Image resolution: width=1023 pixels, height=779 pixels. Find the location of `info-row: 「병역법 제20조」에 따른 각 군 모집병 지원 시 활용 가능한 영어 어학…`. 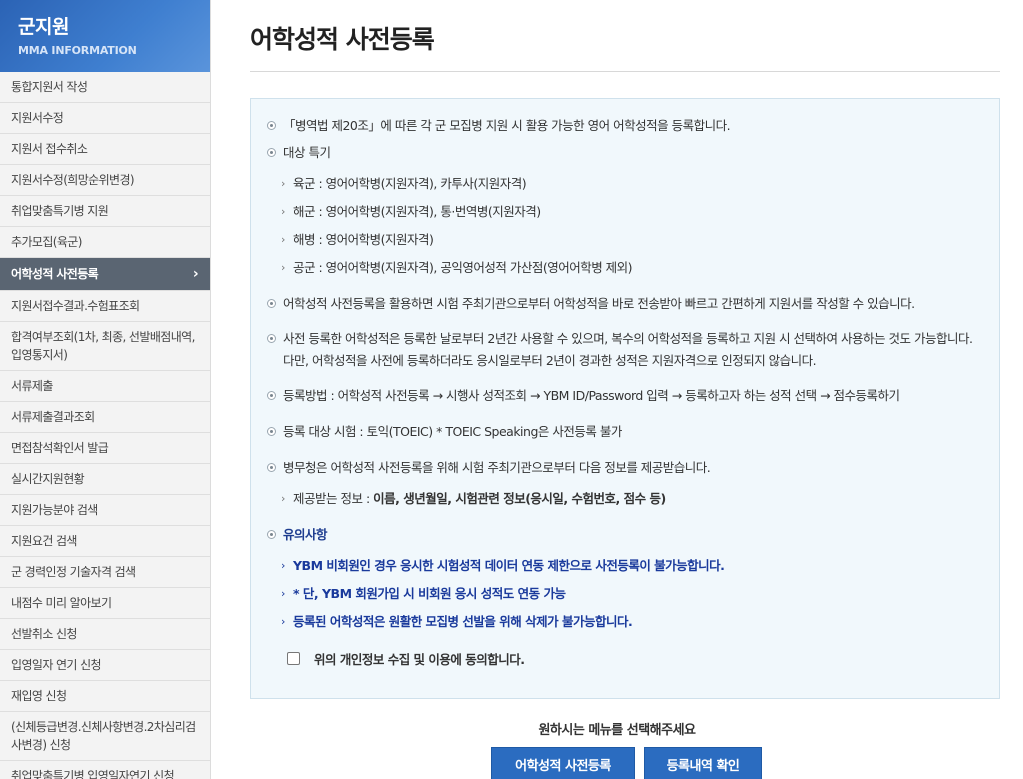

info-row: 「병역법 제20조」에 따른 각 군 모집병 지원 시 활용 가능한 영어 어학… is located at coordinates (626, 126).